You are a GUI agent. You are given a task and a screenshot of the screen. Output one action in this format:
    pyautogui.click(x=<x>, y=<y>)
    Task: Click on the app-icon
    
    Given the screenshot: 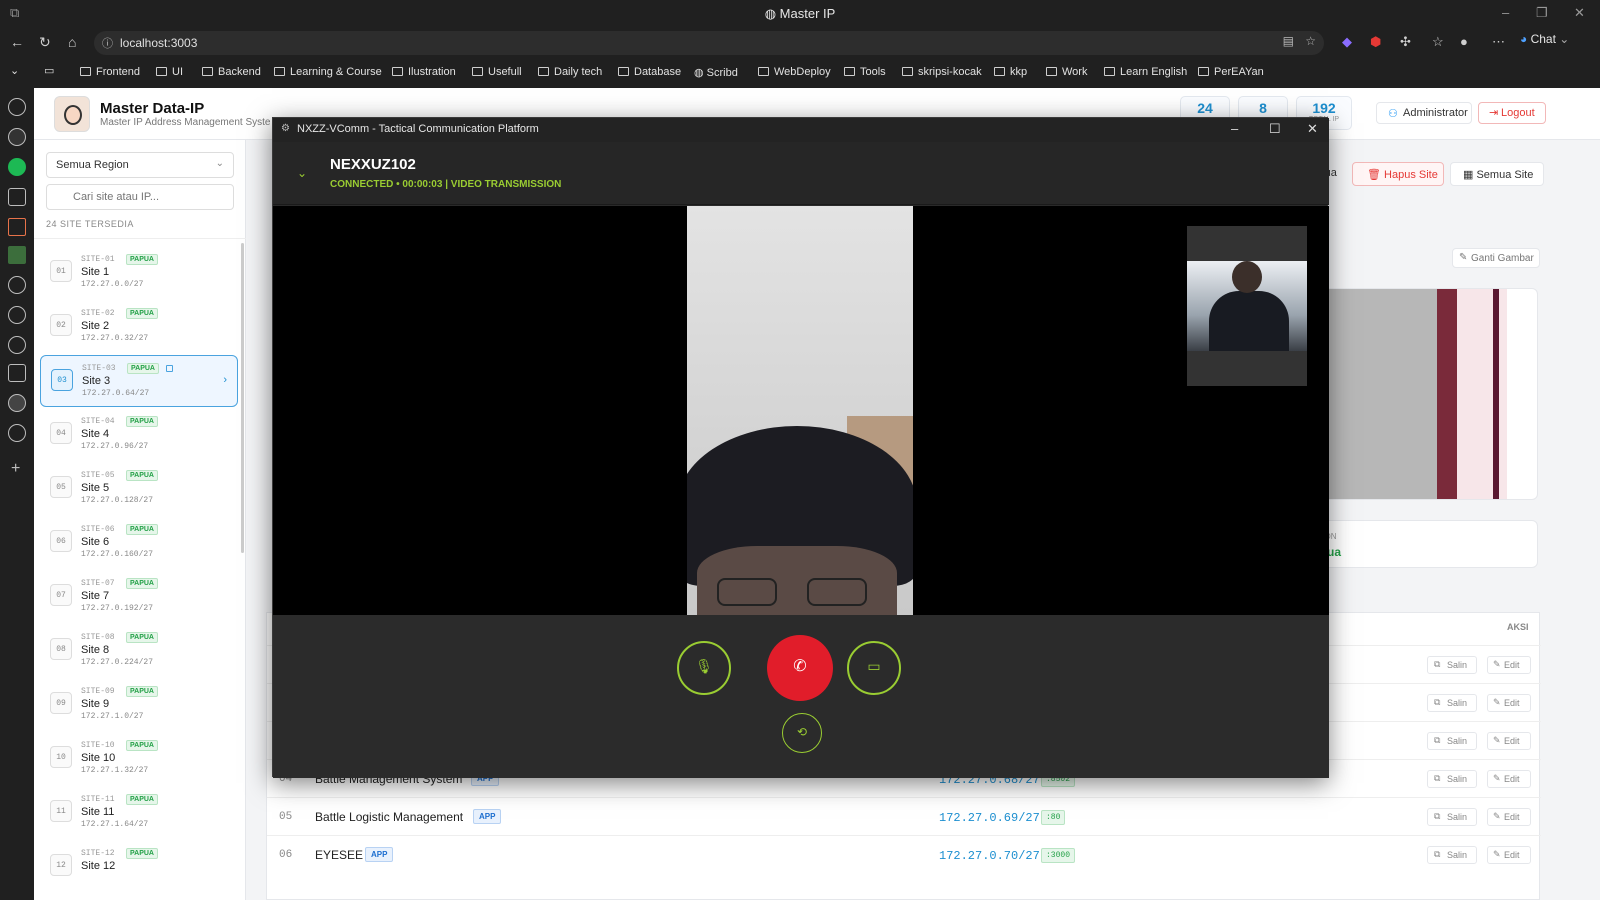 What is the action you would take?
    pyautogui.click(x=17, y=255)
    